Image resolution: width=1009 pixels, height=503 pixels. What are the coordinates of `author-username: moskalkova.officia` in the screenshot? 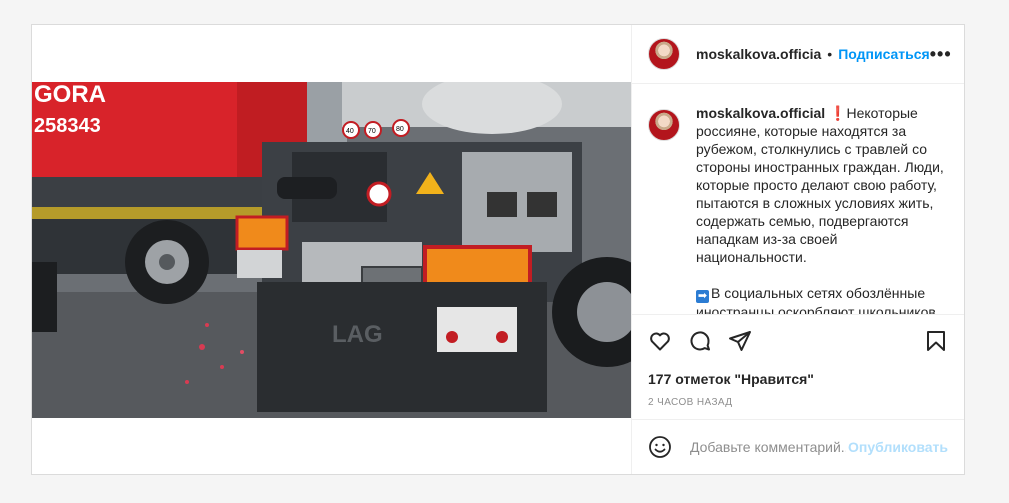 It's located at (758, 54).